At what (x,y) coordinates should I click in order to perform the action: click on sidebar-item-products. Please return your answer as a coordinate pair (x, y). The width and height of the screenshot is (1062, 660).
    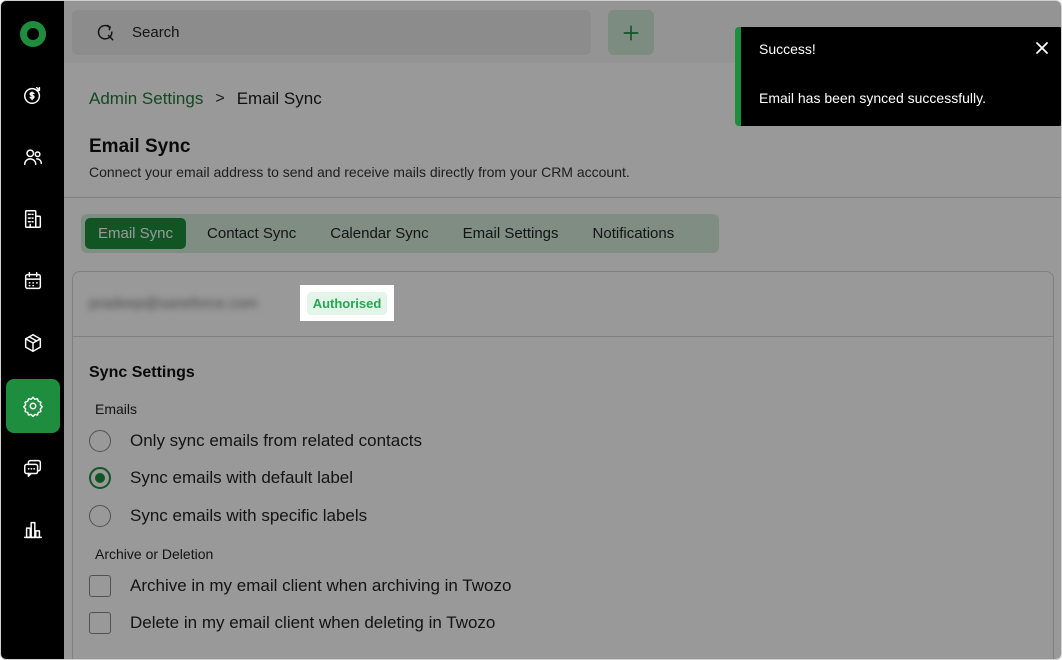
    Looking at the image, I should click on (33, 343).